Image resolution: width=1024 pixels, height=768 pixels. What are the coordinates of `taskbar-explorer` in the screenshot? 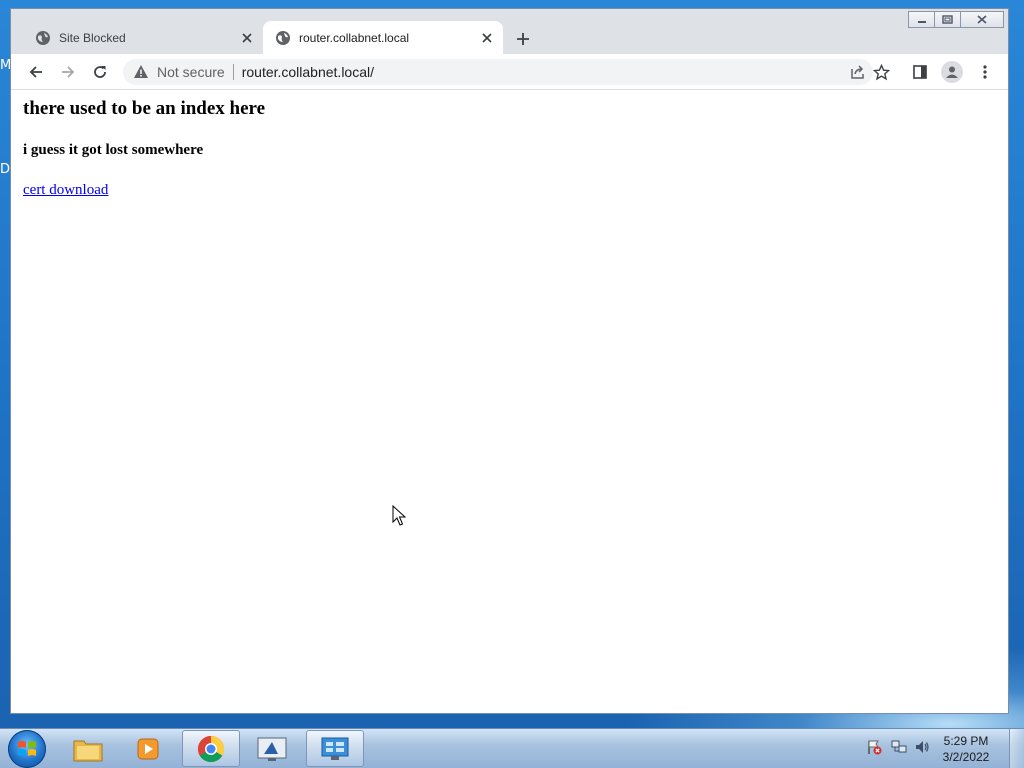 It's located at (88, 748).